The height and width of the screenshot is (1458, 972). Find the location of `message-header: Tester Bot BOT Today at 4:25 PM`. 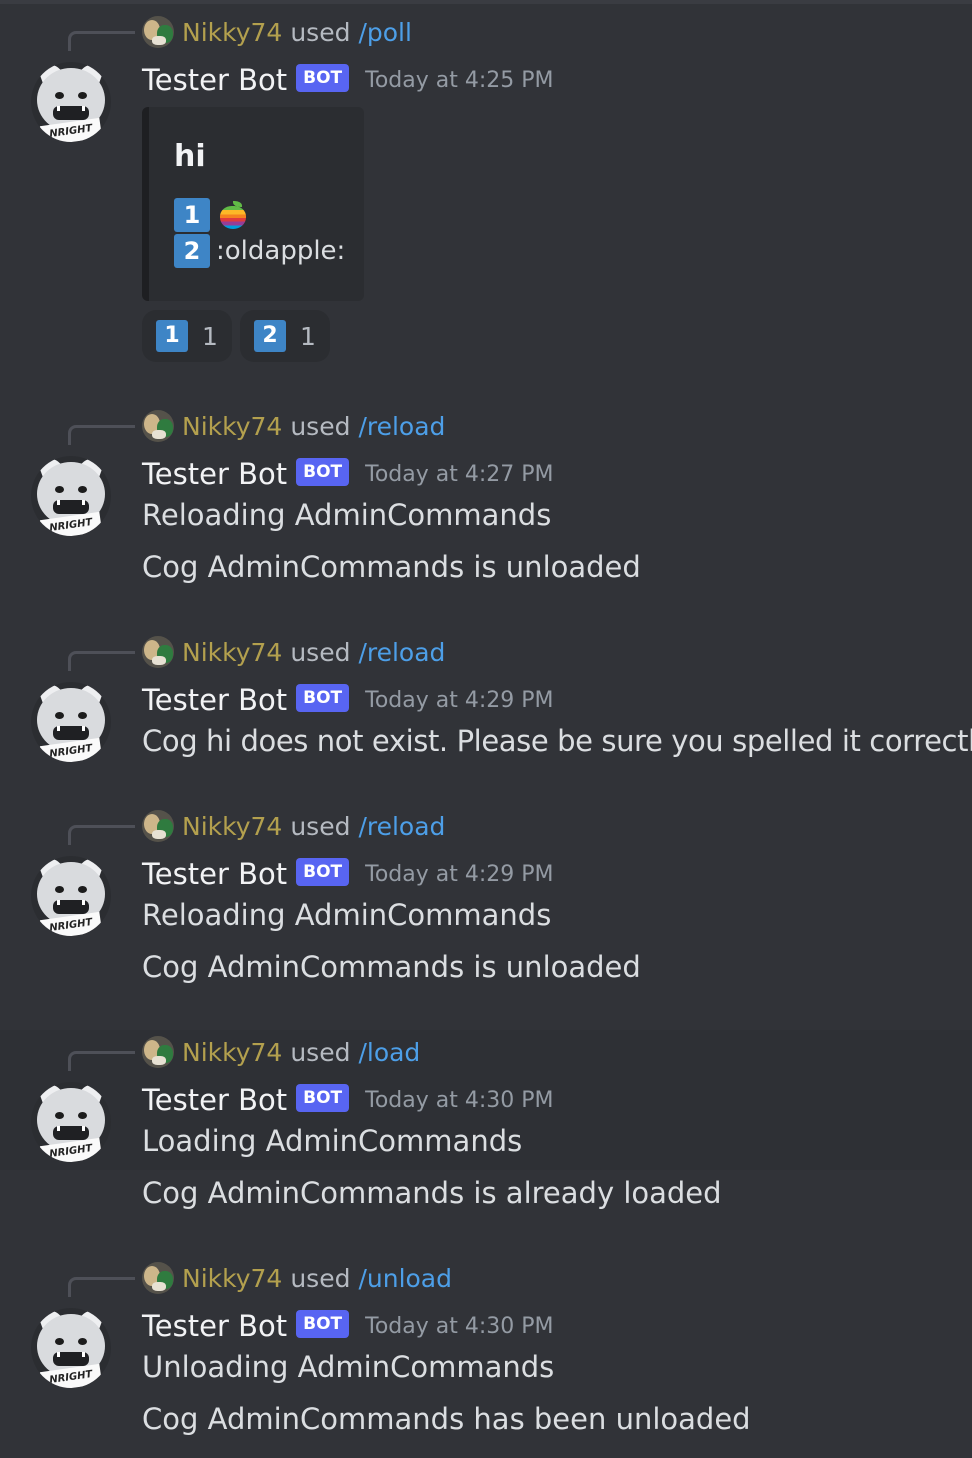

message-header: Tester Bot BOT Today at 4:25 PM is located at coordinates (348, 80).